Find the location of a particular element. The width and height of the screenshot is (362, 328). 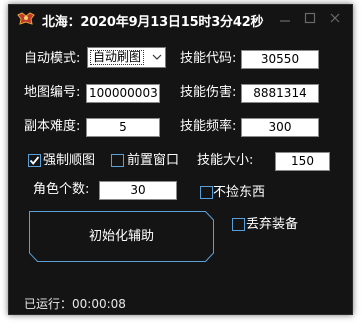

no-pickup-checkbox is located at coordinates (206, 192).